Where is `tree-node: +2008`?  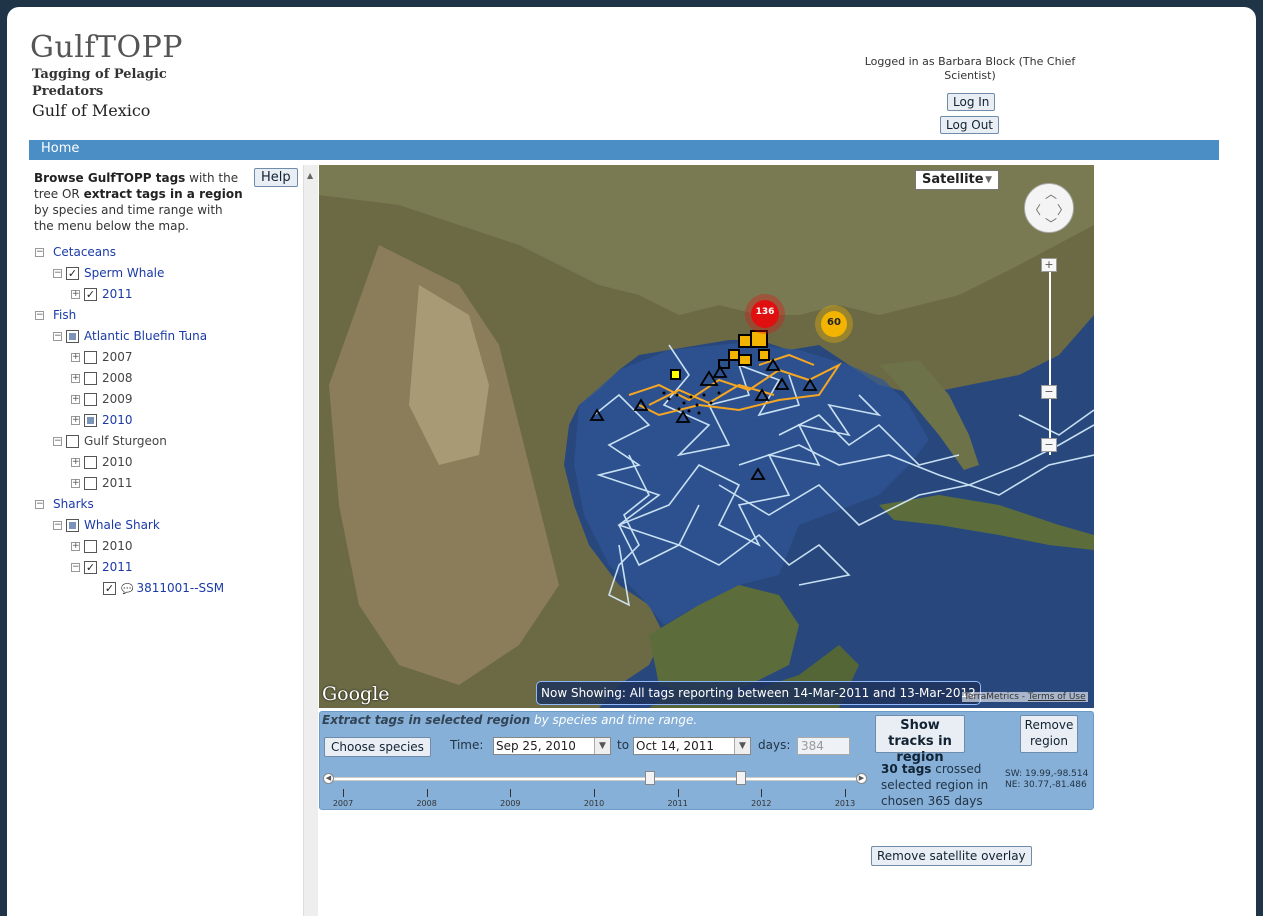 tree-node: +2008 is located at coordinates (102, 378).